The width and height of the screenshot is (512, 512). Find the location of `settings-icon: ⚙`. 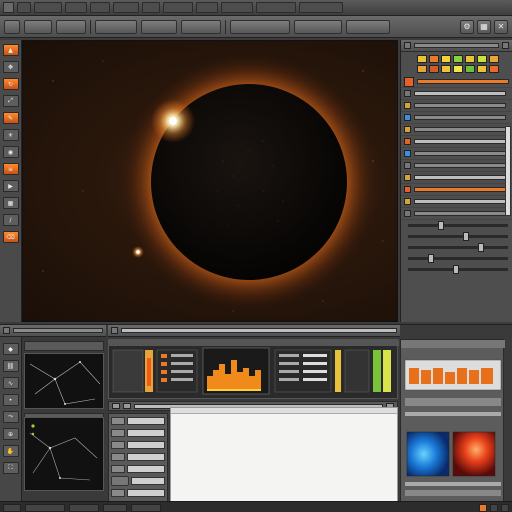

settings-icon: ⚙ is located at coordinates (467, 26).